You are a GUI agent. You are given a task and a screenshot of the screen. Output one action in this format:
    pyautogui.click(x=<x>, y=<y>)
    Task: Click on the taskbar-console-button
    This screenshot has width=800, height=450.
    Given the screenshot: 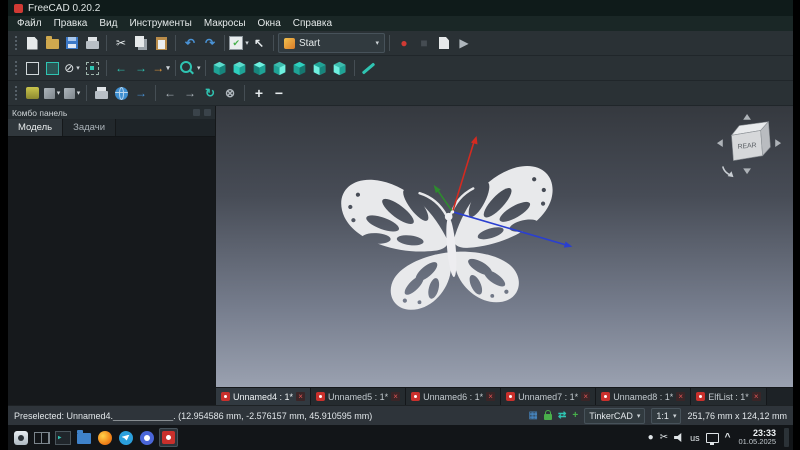 What is the action you would take?
    pyautogui.click(x=62, y=437)
    